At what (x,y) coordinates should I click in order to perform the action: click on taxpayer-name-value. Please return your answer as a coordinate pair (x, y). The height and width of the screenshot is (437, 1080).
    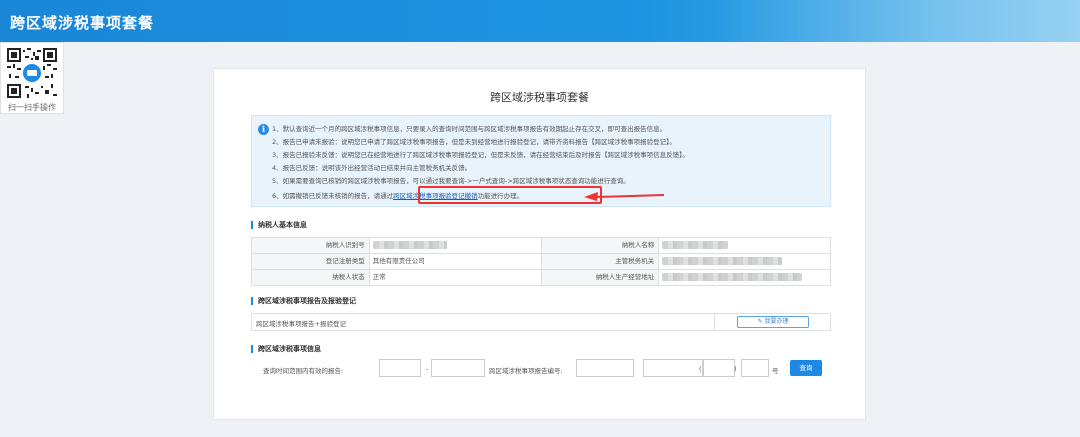
    Looking at the image, I should click on (745, 246).